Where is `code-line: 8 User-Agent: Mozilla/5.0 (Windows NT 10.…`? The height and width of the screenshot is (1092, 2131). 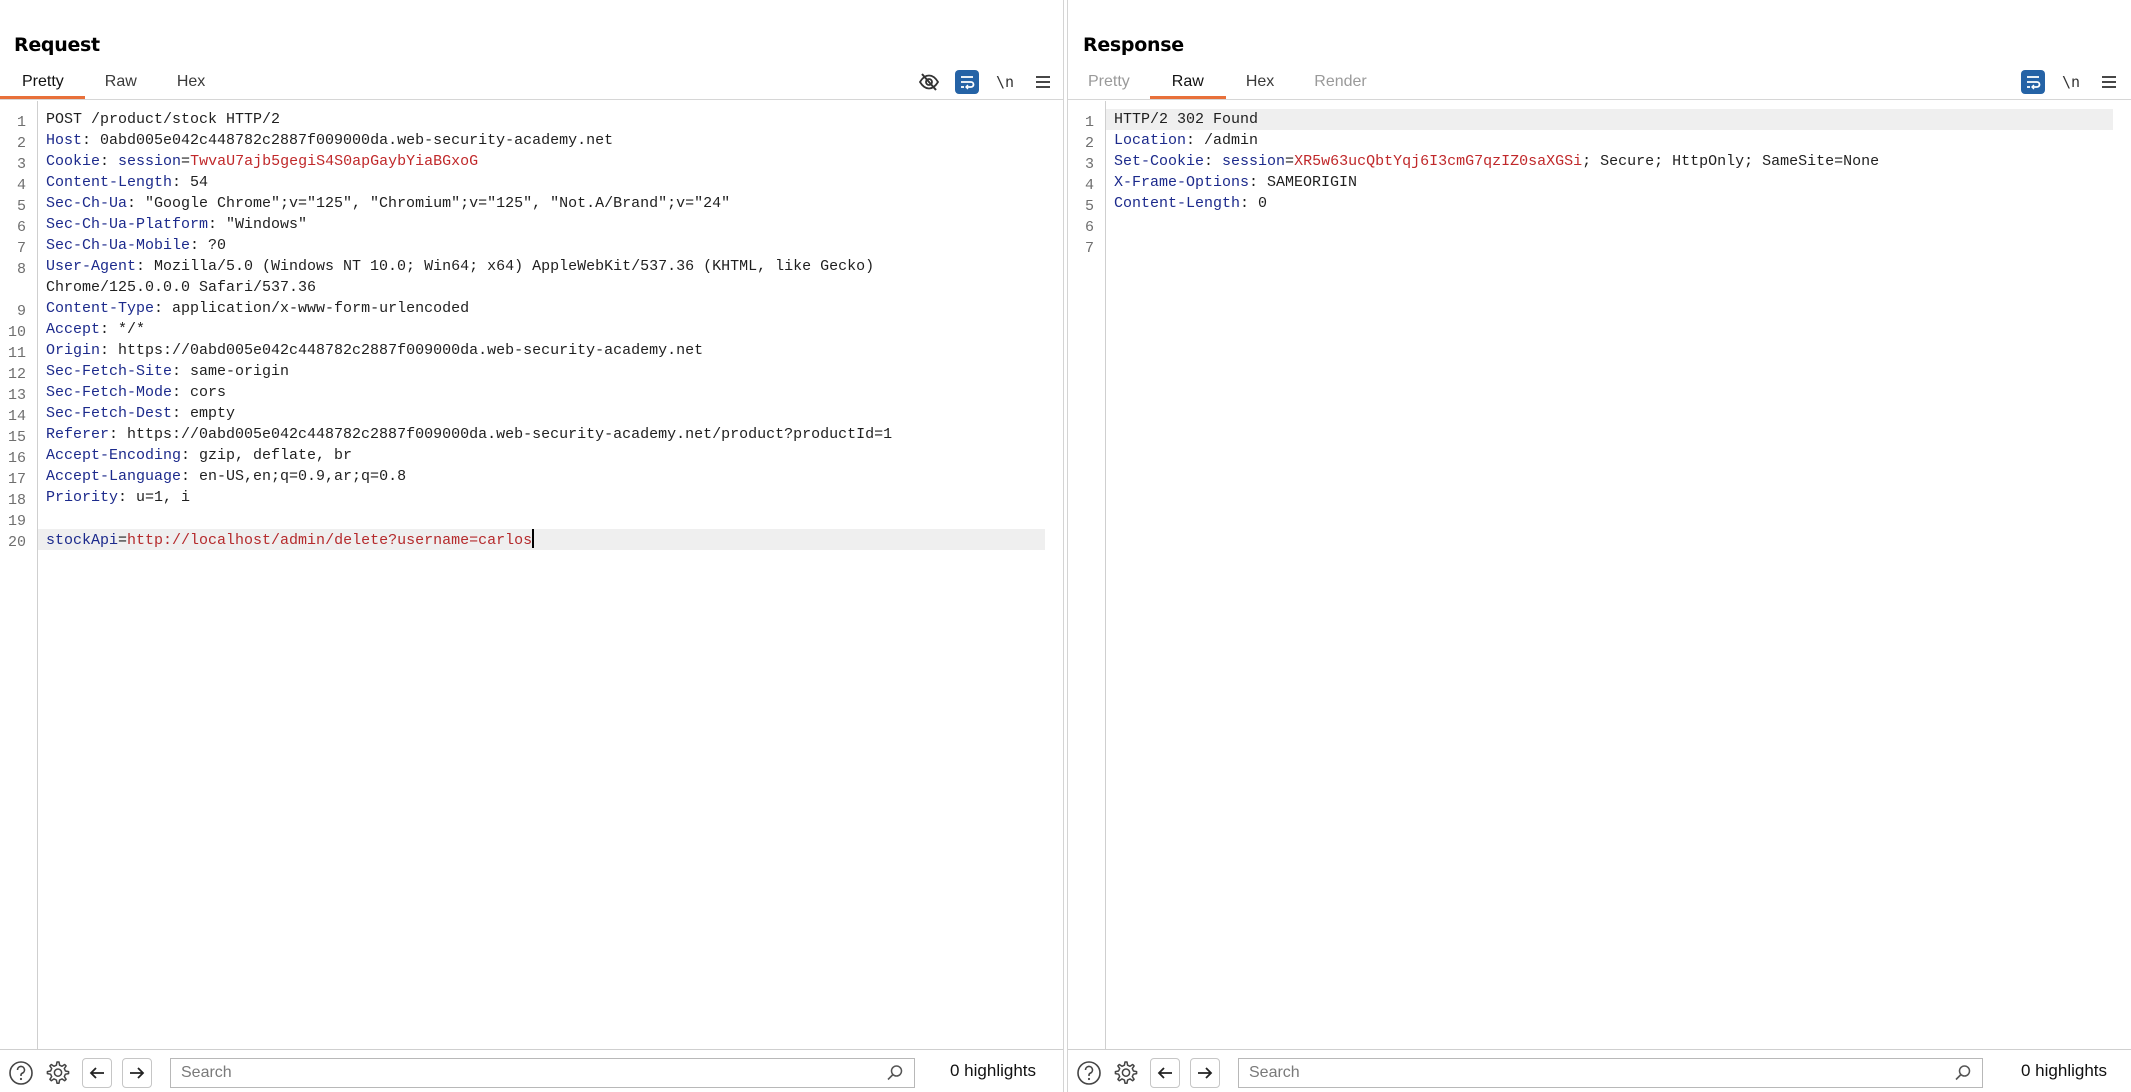 code-line: 8 User-Agent: Mozilla/5.0 (Windows NT 10.… is located at coordinates (531, 267).